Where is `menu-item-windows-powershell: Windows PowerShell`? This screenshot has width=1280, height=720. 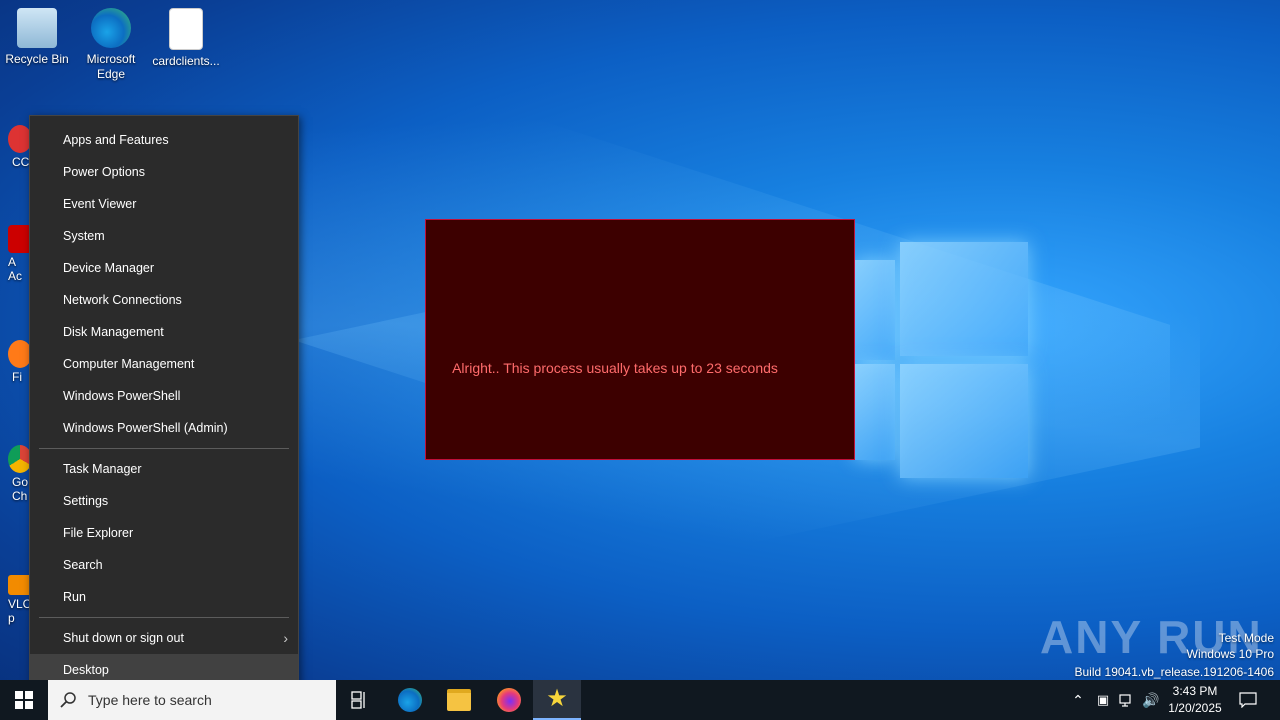
menu-item-windows-powershell: Windows PowerShell is located at coordinates (164, 396).